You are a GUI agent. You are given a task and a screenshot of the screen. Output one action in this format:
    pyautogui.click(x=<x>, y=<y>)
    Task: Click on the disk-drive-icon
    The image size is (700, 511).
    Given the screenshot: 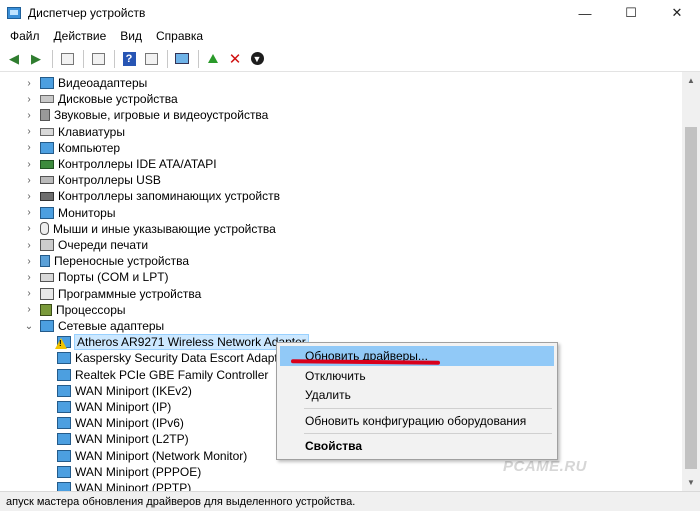 What is the action you would take?
    pyautogui.click(x=47, y=99)
    